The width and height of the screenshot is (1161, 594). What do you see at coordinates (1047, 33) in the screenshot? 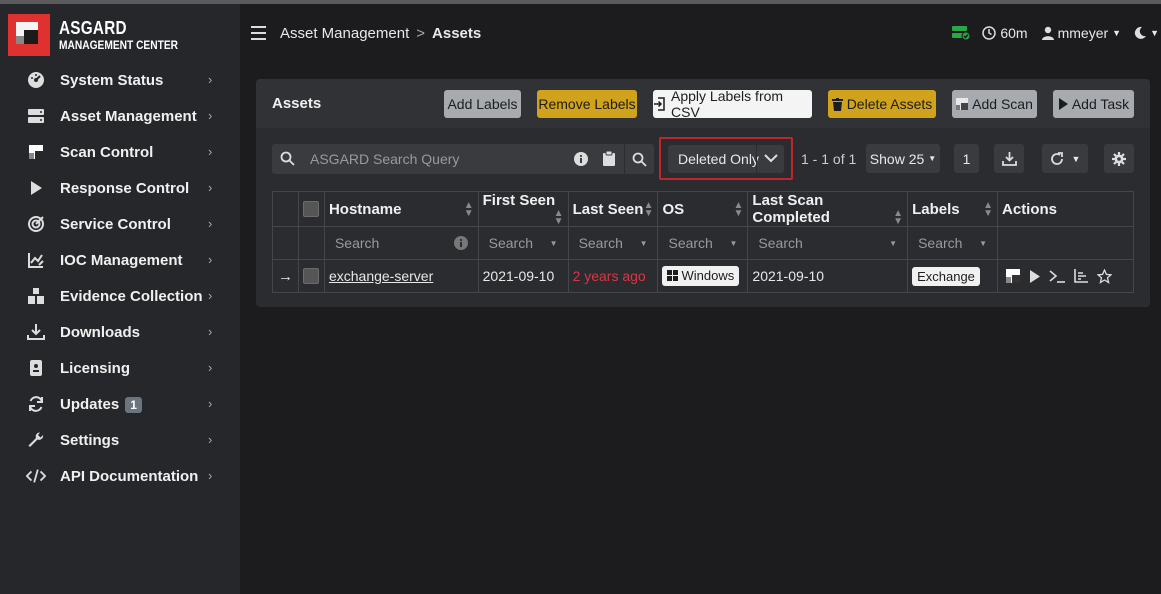
I see `user-icon` at bounding box center [1047, 33].